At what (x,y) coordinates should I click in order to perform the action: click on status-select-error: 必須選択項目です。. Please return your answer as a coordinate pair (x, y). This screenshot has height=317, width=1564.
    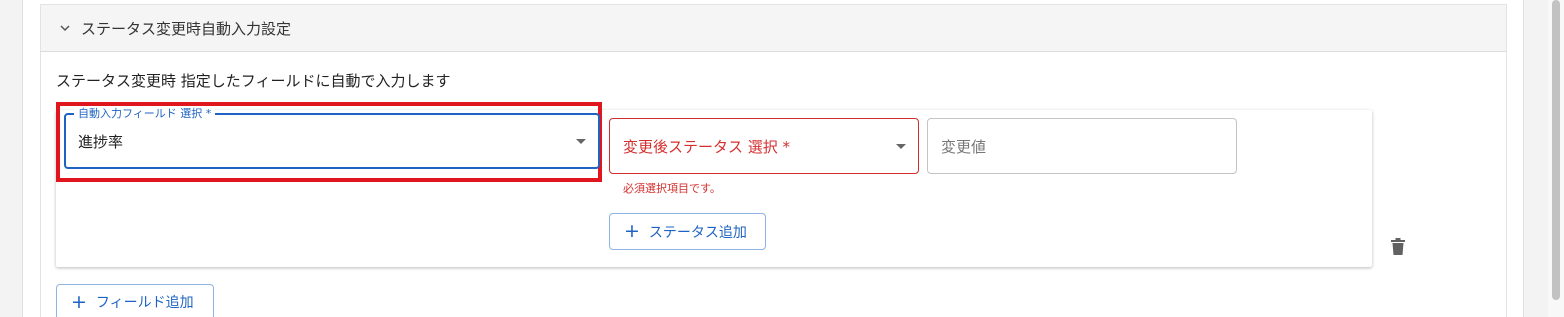
    Looking at the image, I should click on (672, 188).